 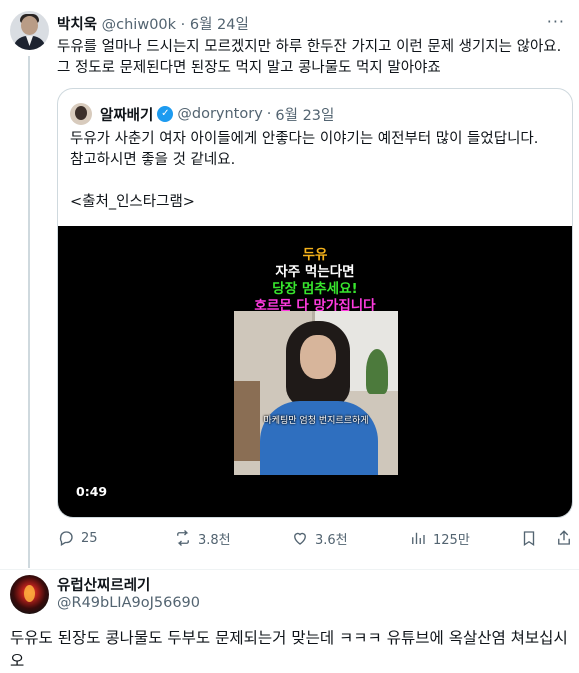 I want to click on action-bar: 25 3.8천 3.6천 125만, so click(x=315, y=539).